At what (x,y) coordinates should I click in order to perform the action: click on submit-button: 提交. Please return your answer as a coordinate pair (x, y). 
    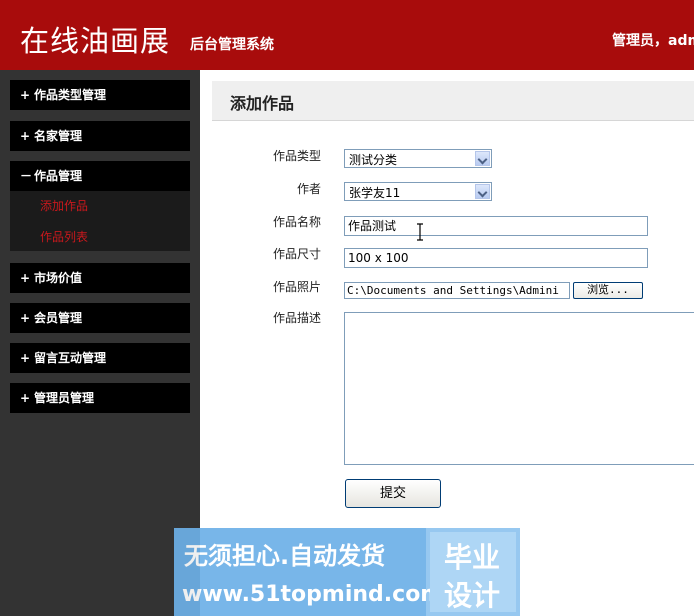
    Looking at the image, I should click on (393, 493).